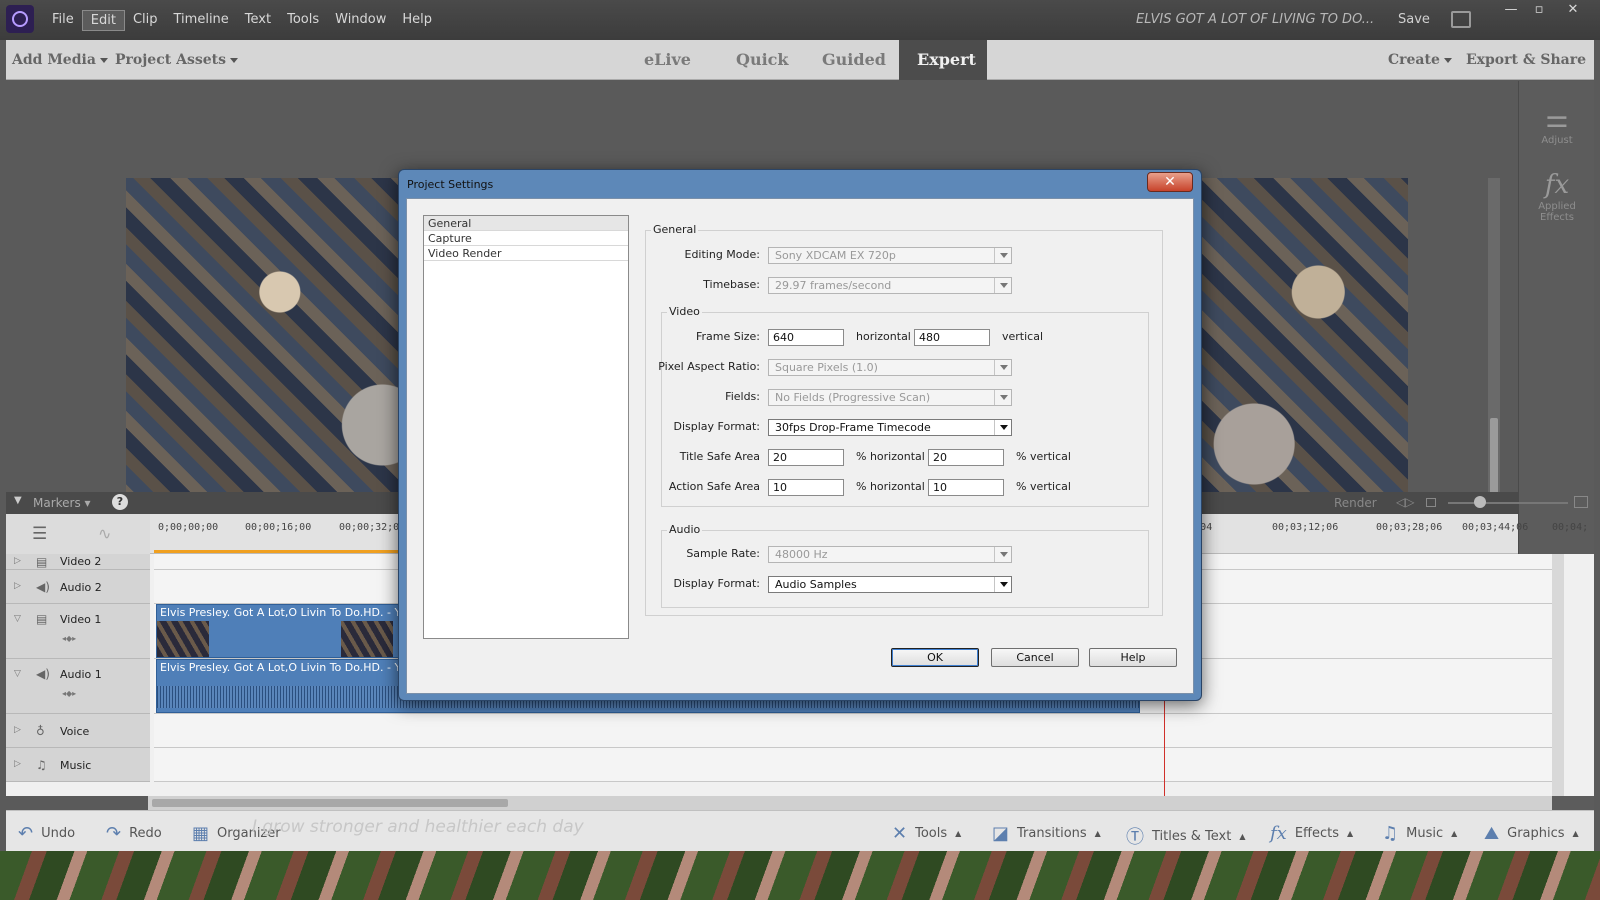  What do you see at coordinates (1170, 182) in the screenshot?
I see `dialog-close-button: ✕` at bounding box center [1170, 182].